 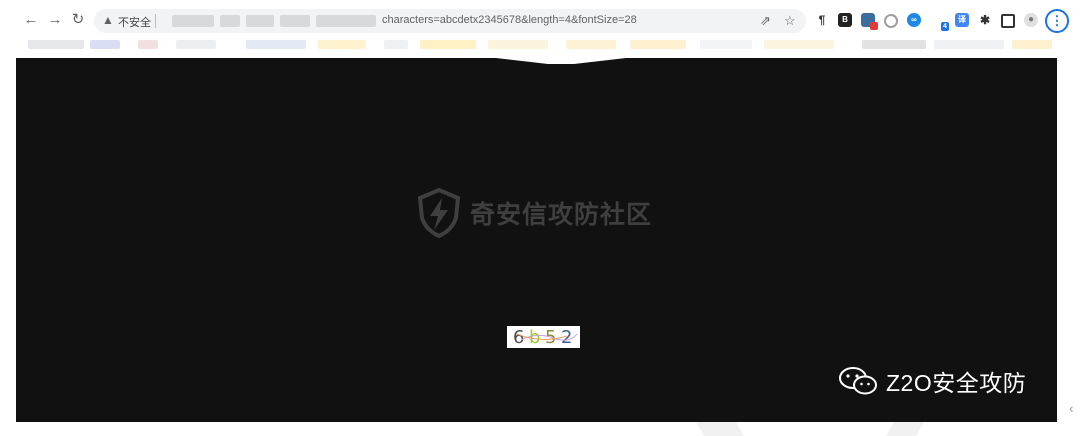 I want to click on top-decoration, so click(x=561, y=61).